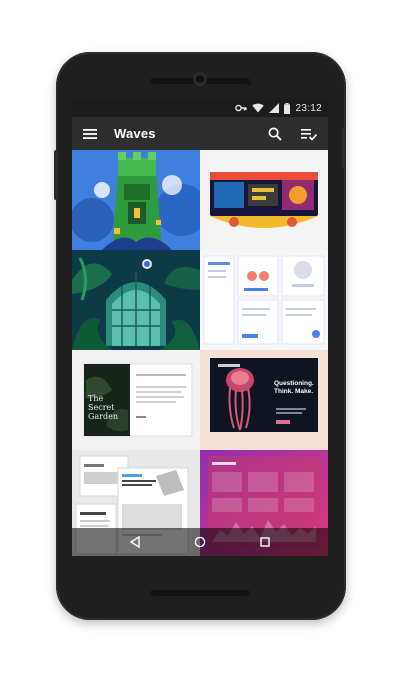 The width and height of the screenshot is (400, 677). What do you see at coordinates (264, 300) in the screenshot?
I see `tile-medical-dashboard` at bounding box center [264, 300].